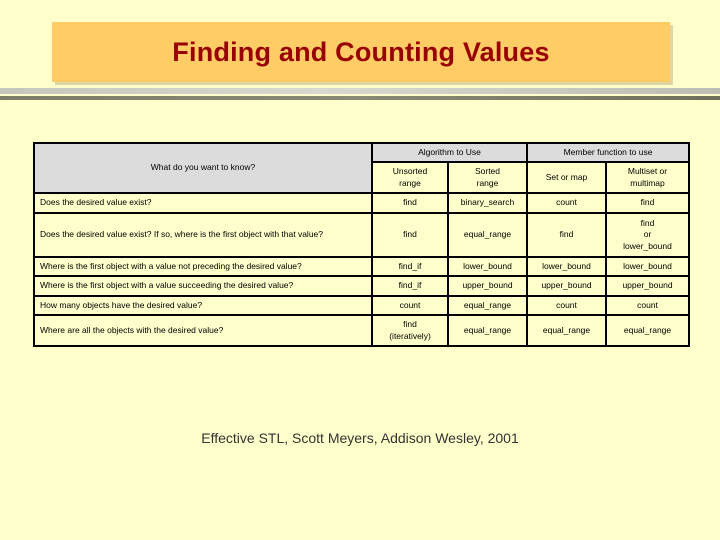 This screenshot has height=540, width=720. I want to click on column-header-sorted-range: Sorted range, so click(487, 178).